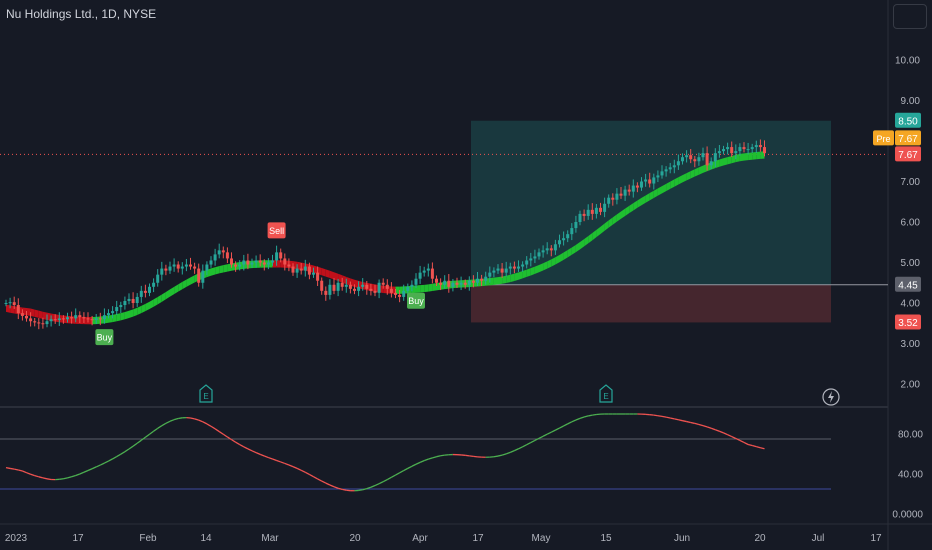 This screenshot has width=932, height=550. What do you see at coordinates (420, 538) in the screenshot?
I see `time-axis-tick: Apr` at bounding box center [420, 538].